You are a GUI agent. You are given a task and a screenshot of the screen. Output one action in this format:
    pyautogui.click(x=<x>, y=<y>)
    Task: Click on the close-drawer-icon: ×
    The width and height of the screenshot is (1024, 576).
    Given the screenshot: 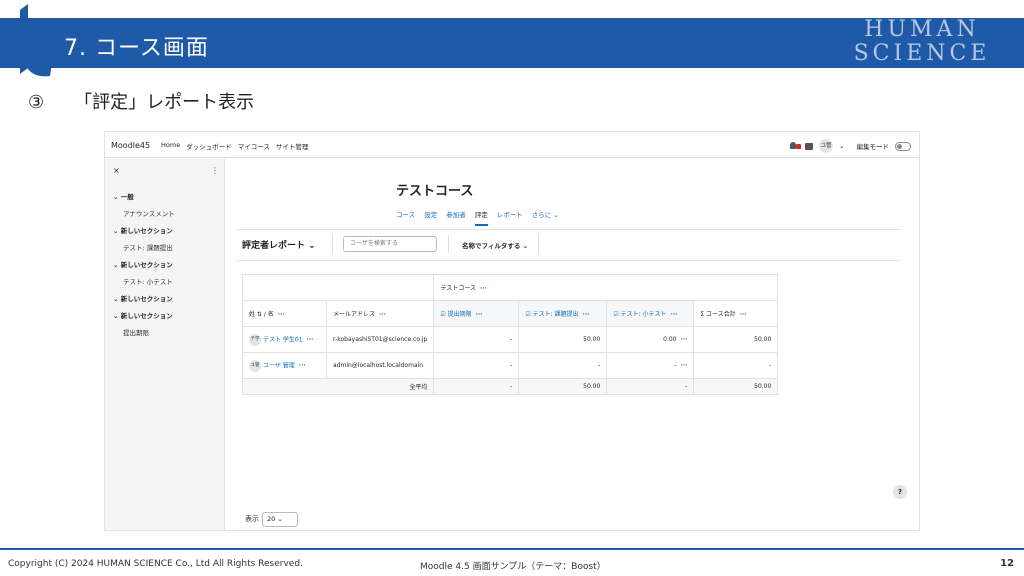 What is the action you would take?
    pyautogui.click(x=116, y=170)
    